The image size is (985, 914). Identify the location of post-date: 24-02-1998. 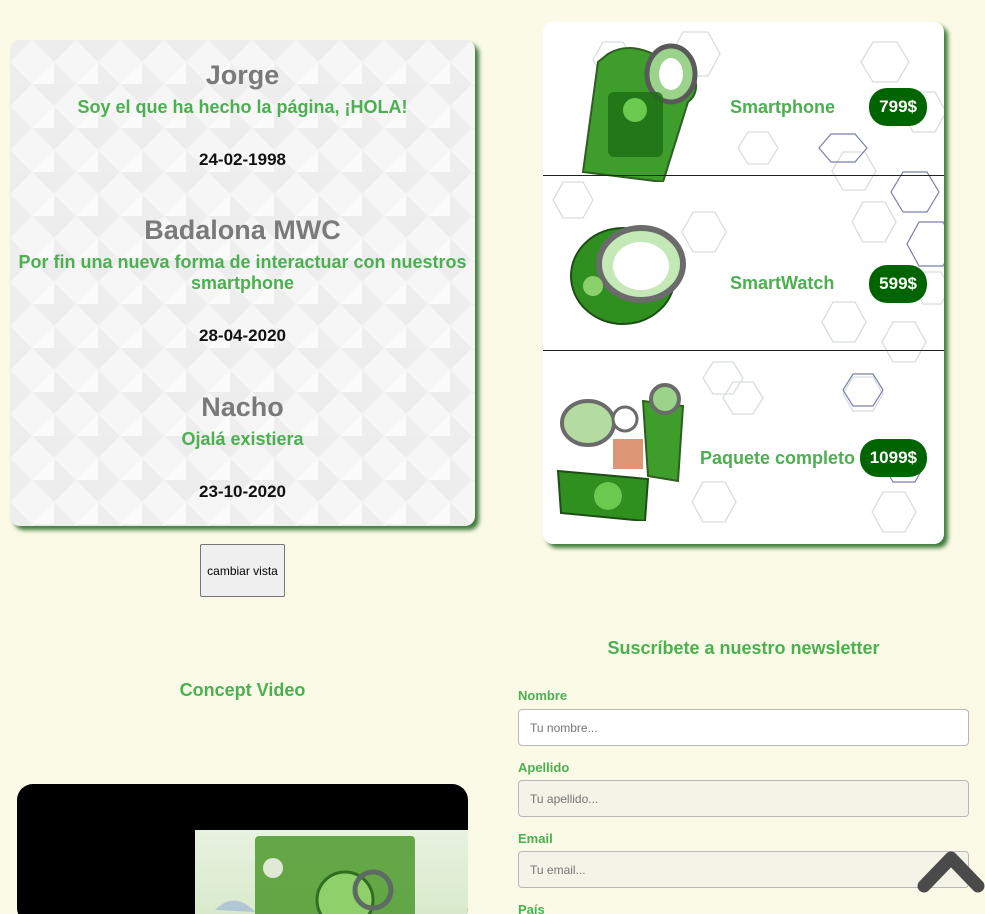
(242, 159).